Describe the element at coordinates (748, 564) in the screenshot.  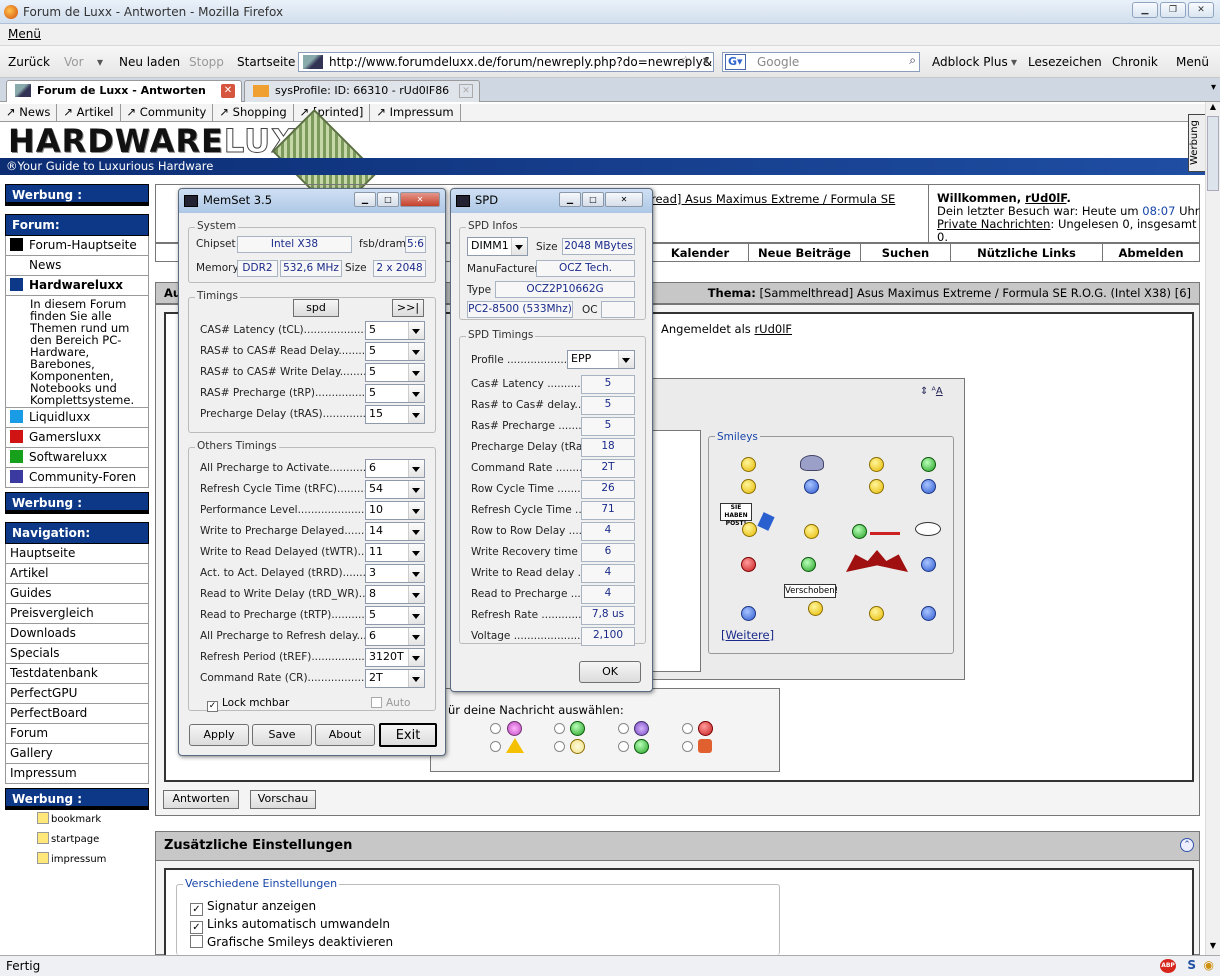
I see `smiley-angry-icon` at that location.